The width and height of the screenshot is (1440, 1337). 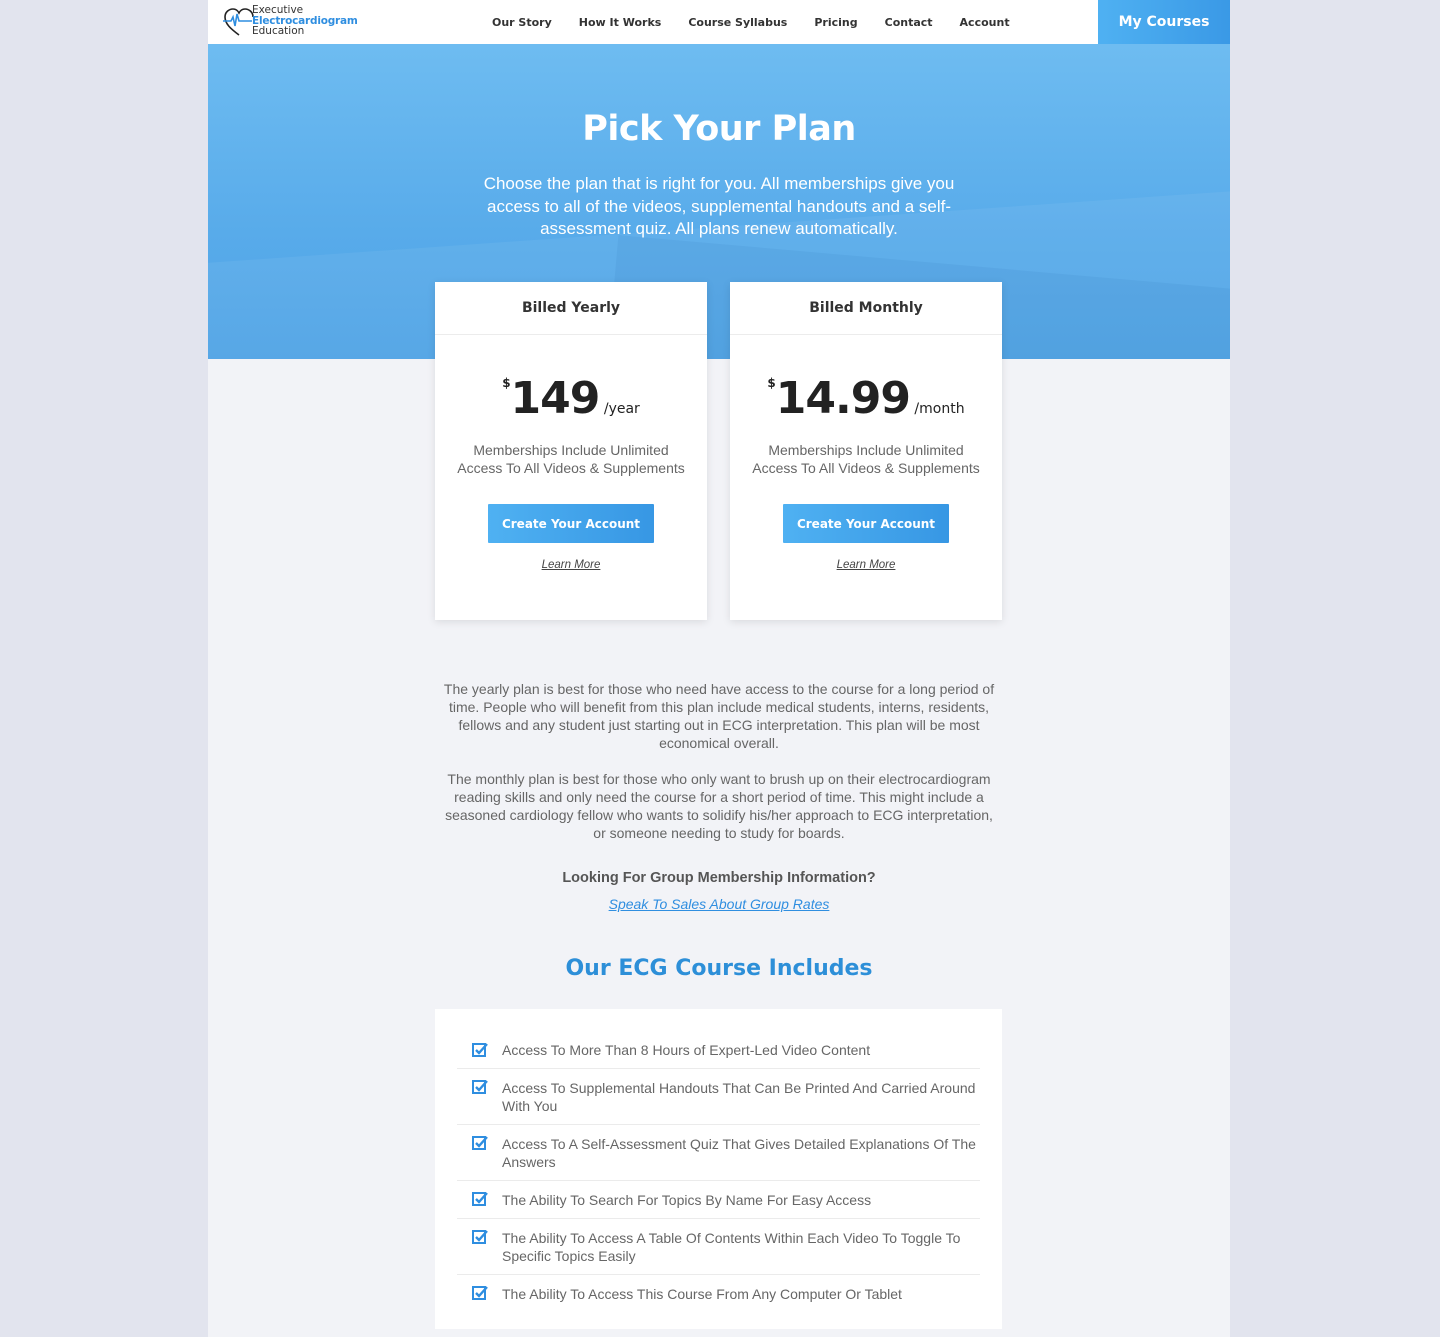 I want to click on group-rates-link: Speak To Sales About Group Rates, so click(x=719, y=904).